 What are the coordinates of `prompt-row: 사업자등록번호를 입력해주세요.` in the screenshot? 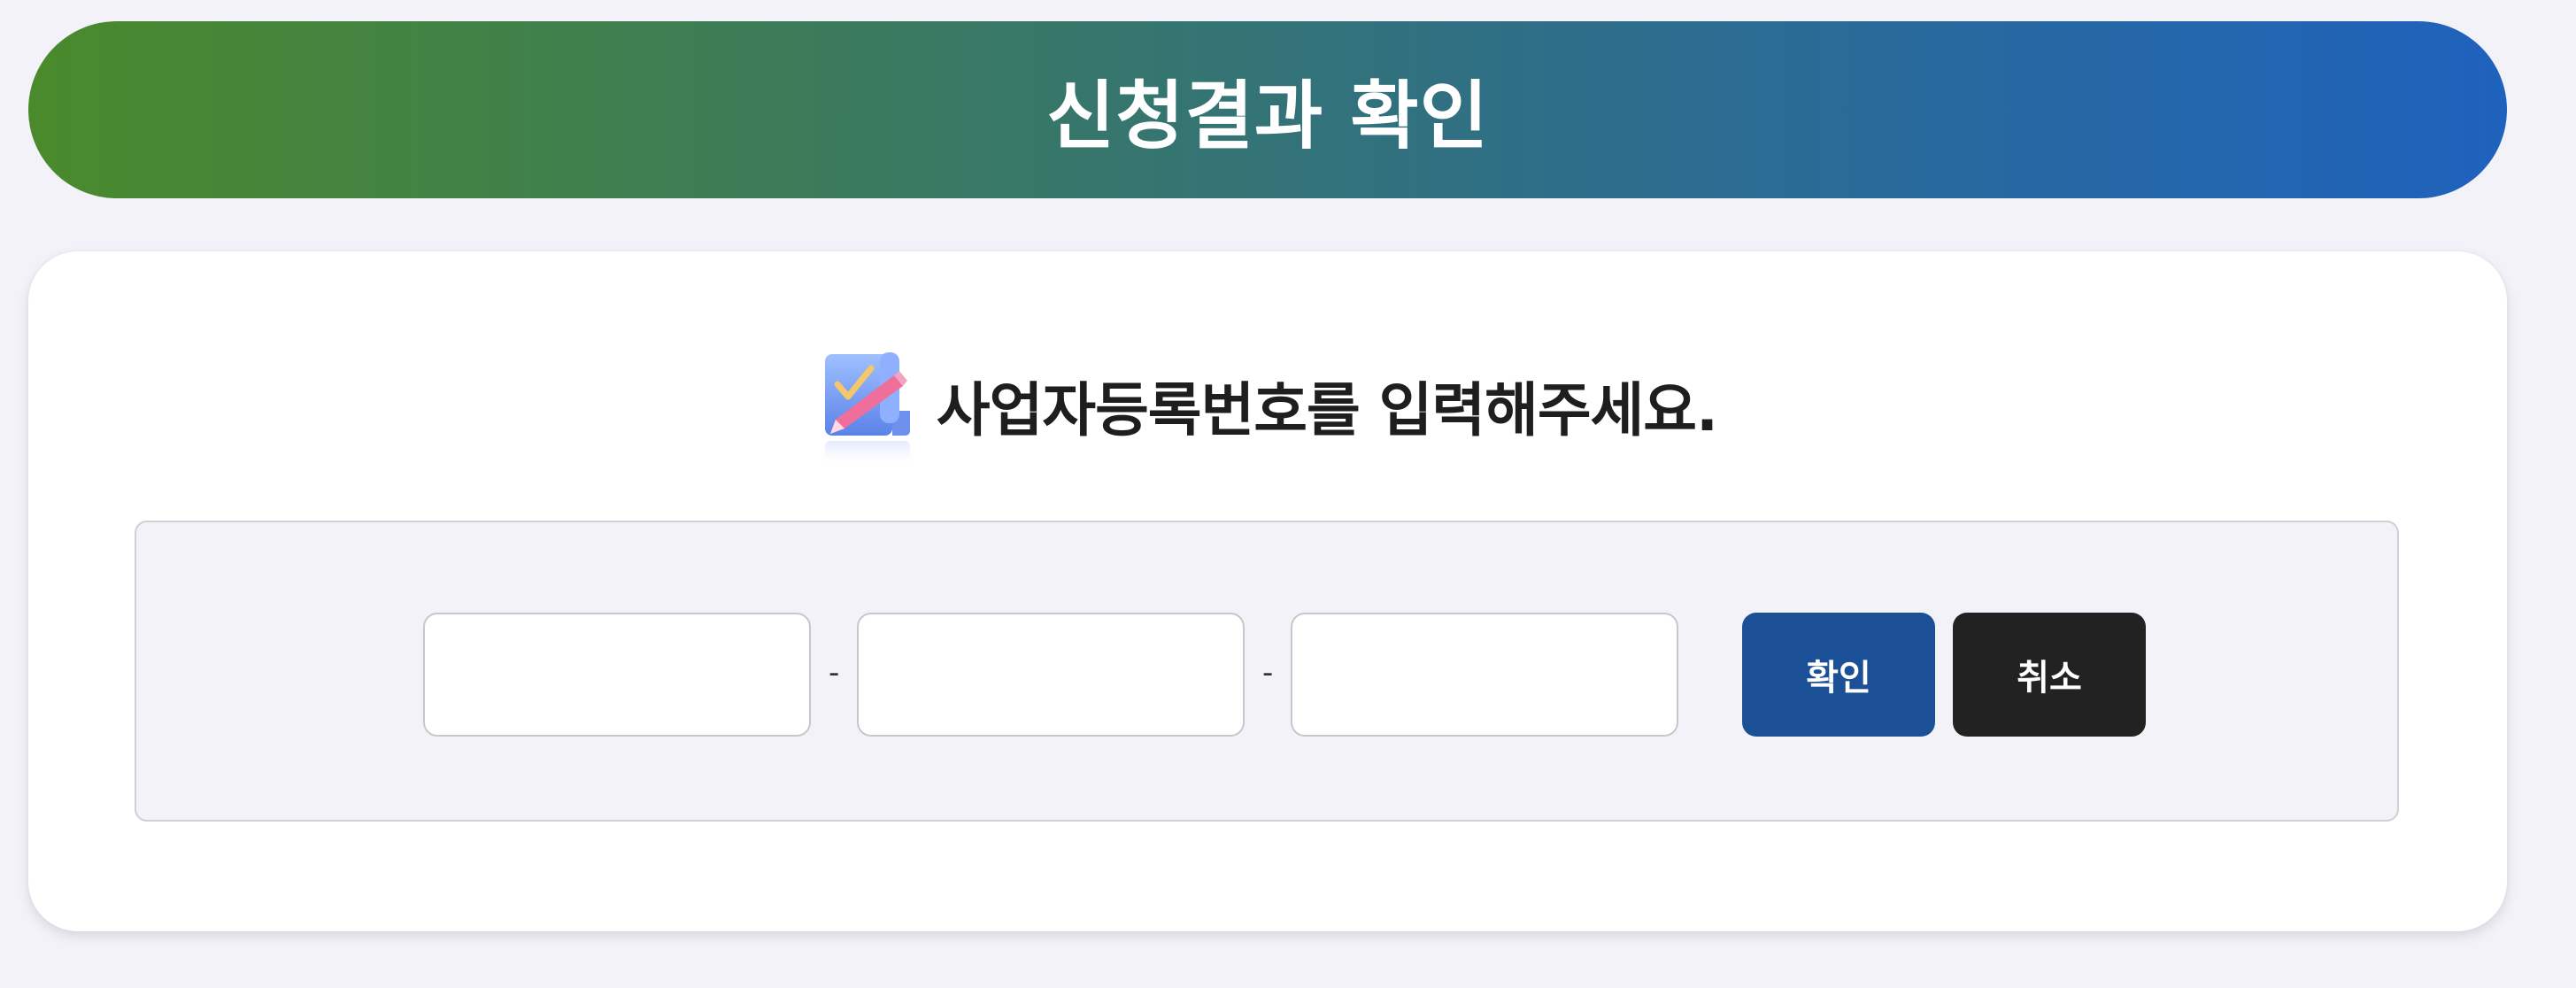 It's located at (1267, 411).